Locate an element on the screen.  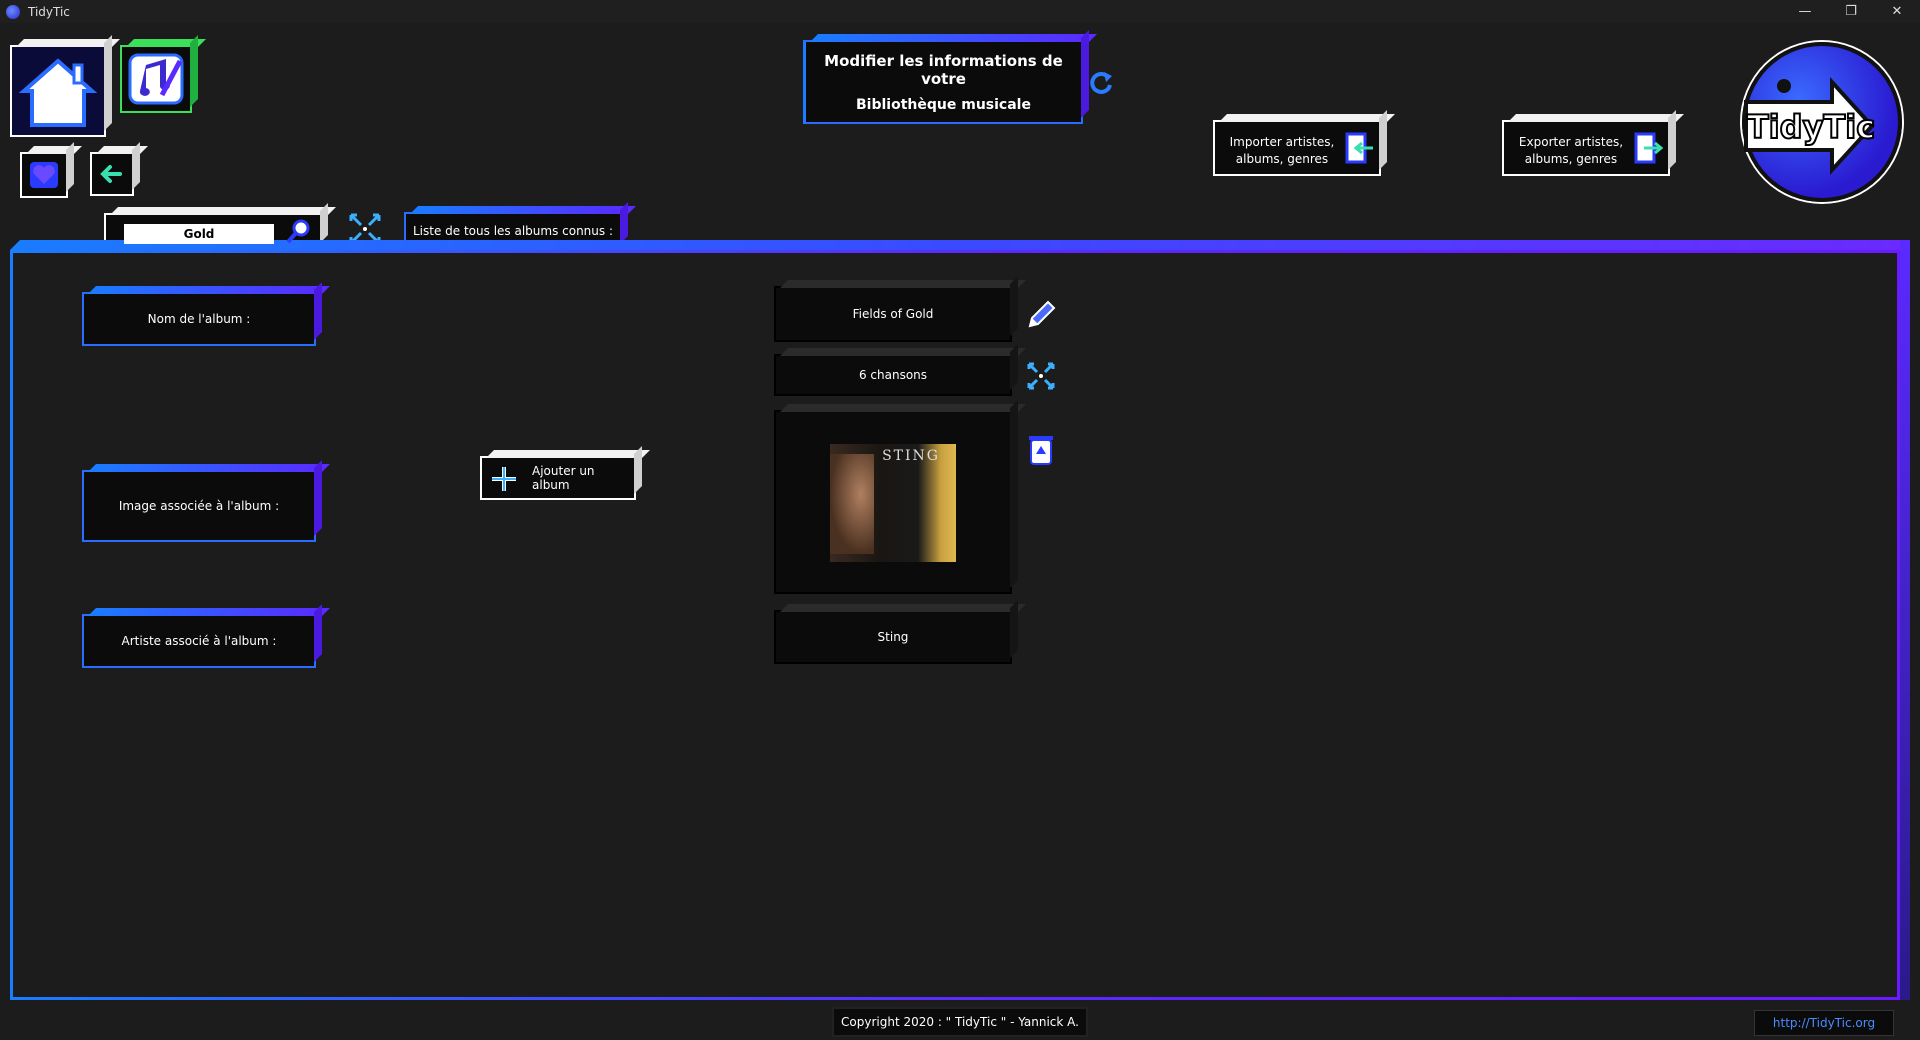
trash-icon is located at coordinates (1041, 449).